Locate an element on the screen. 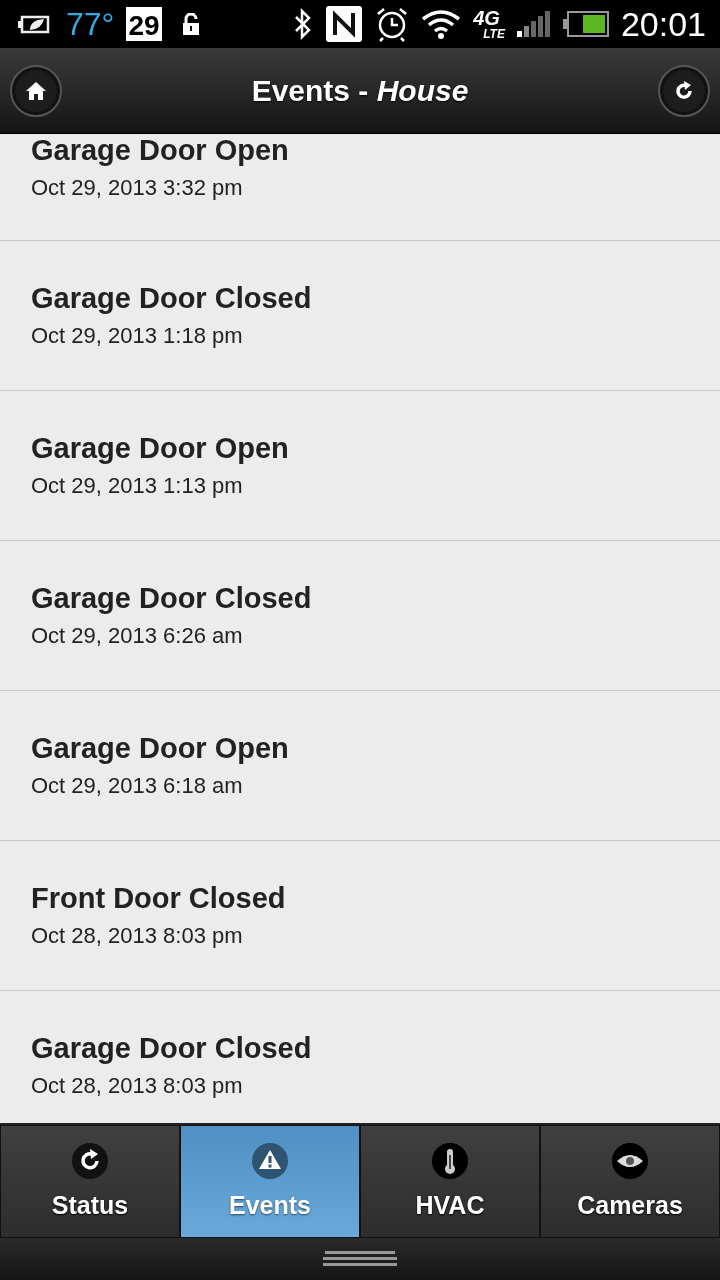  home-button is located at coordinates (36, 90).